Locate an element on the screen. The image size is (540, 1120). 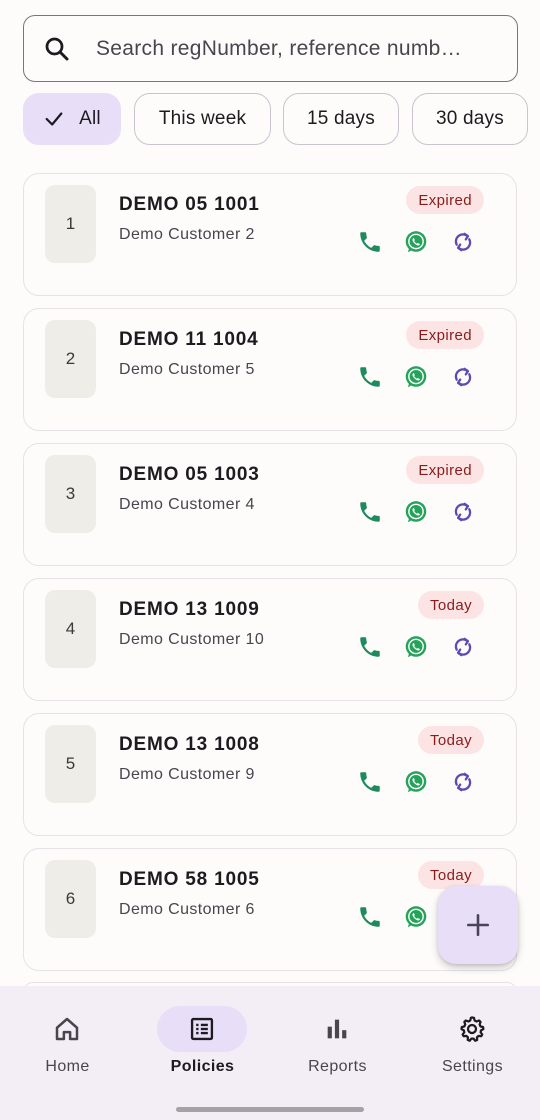
filter-chip-label: All is located at coordinates (90, 118).